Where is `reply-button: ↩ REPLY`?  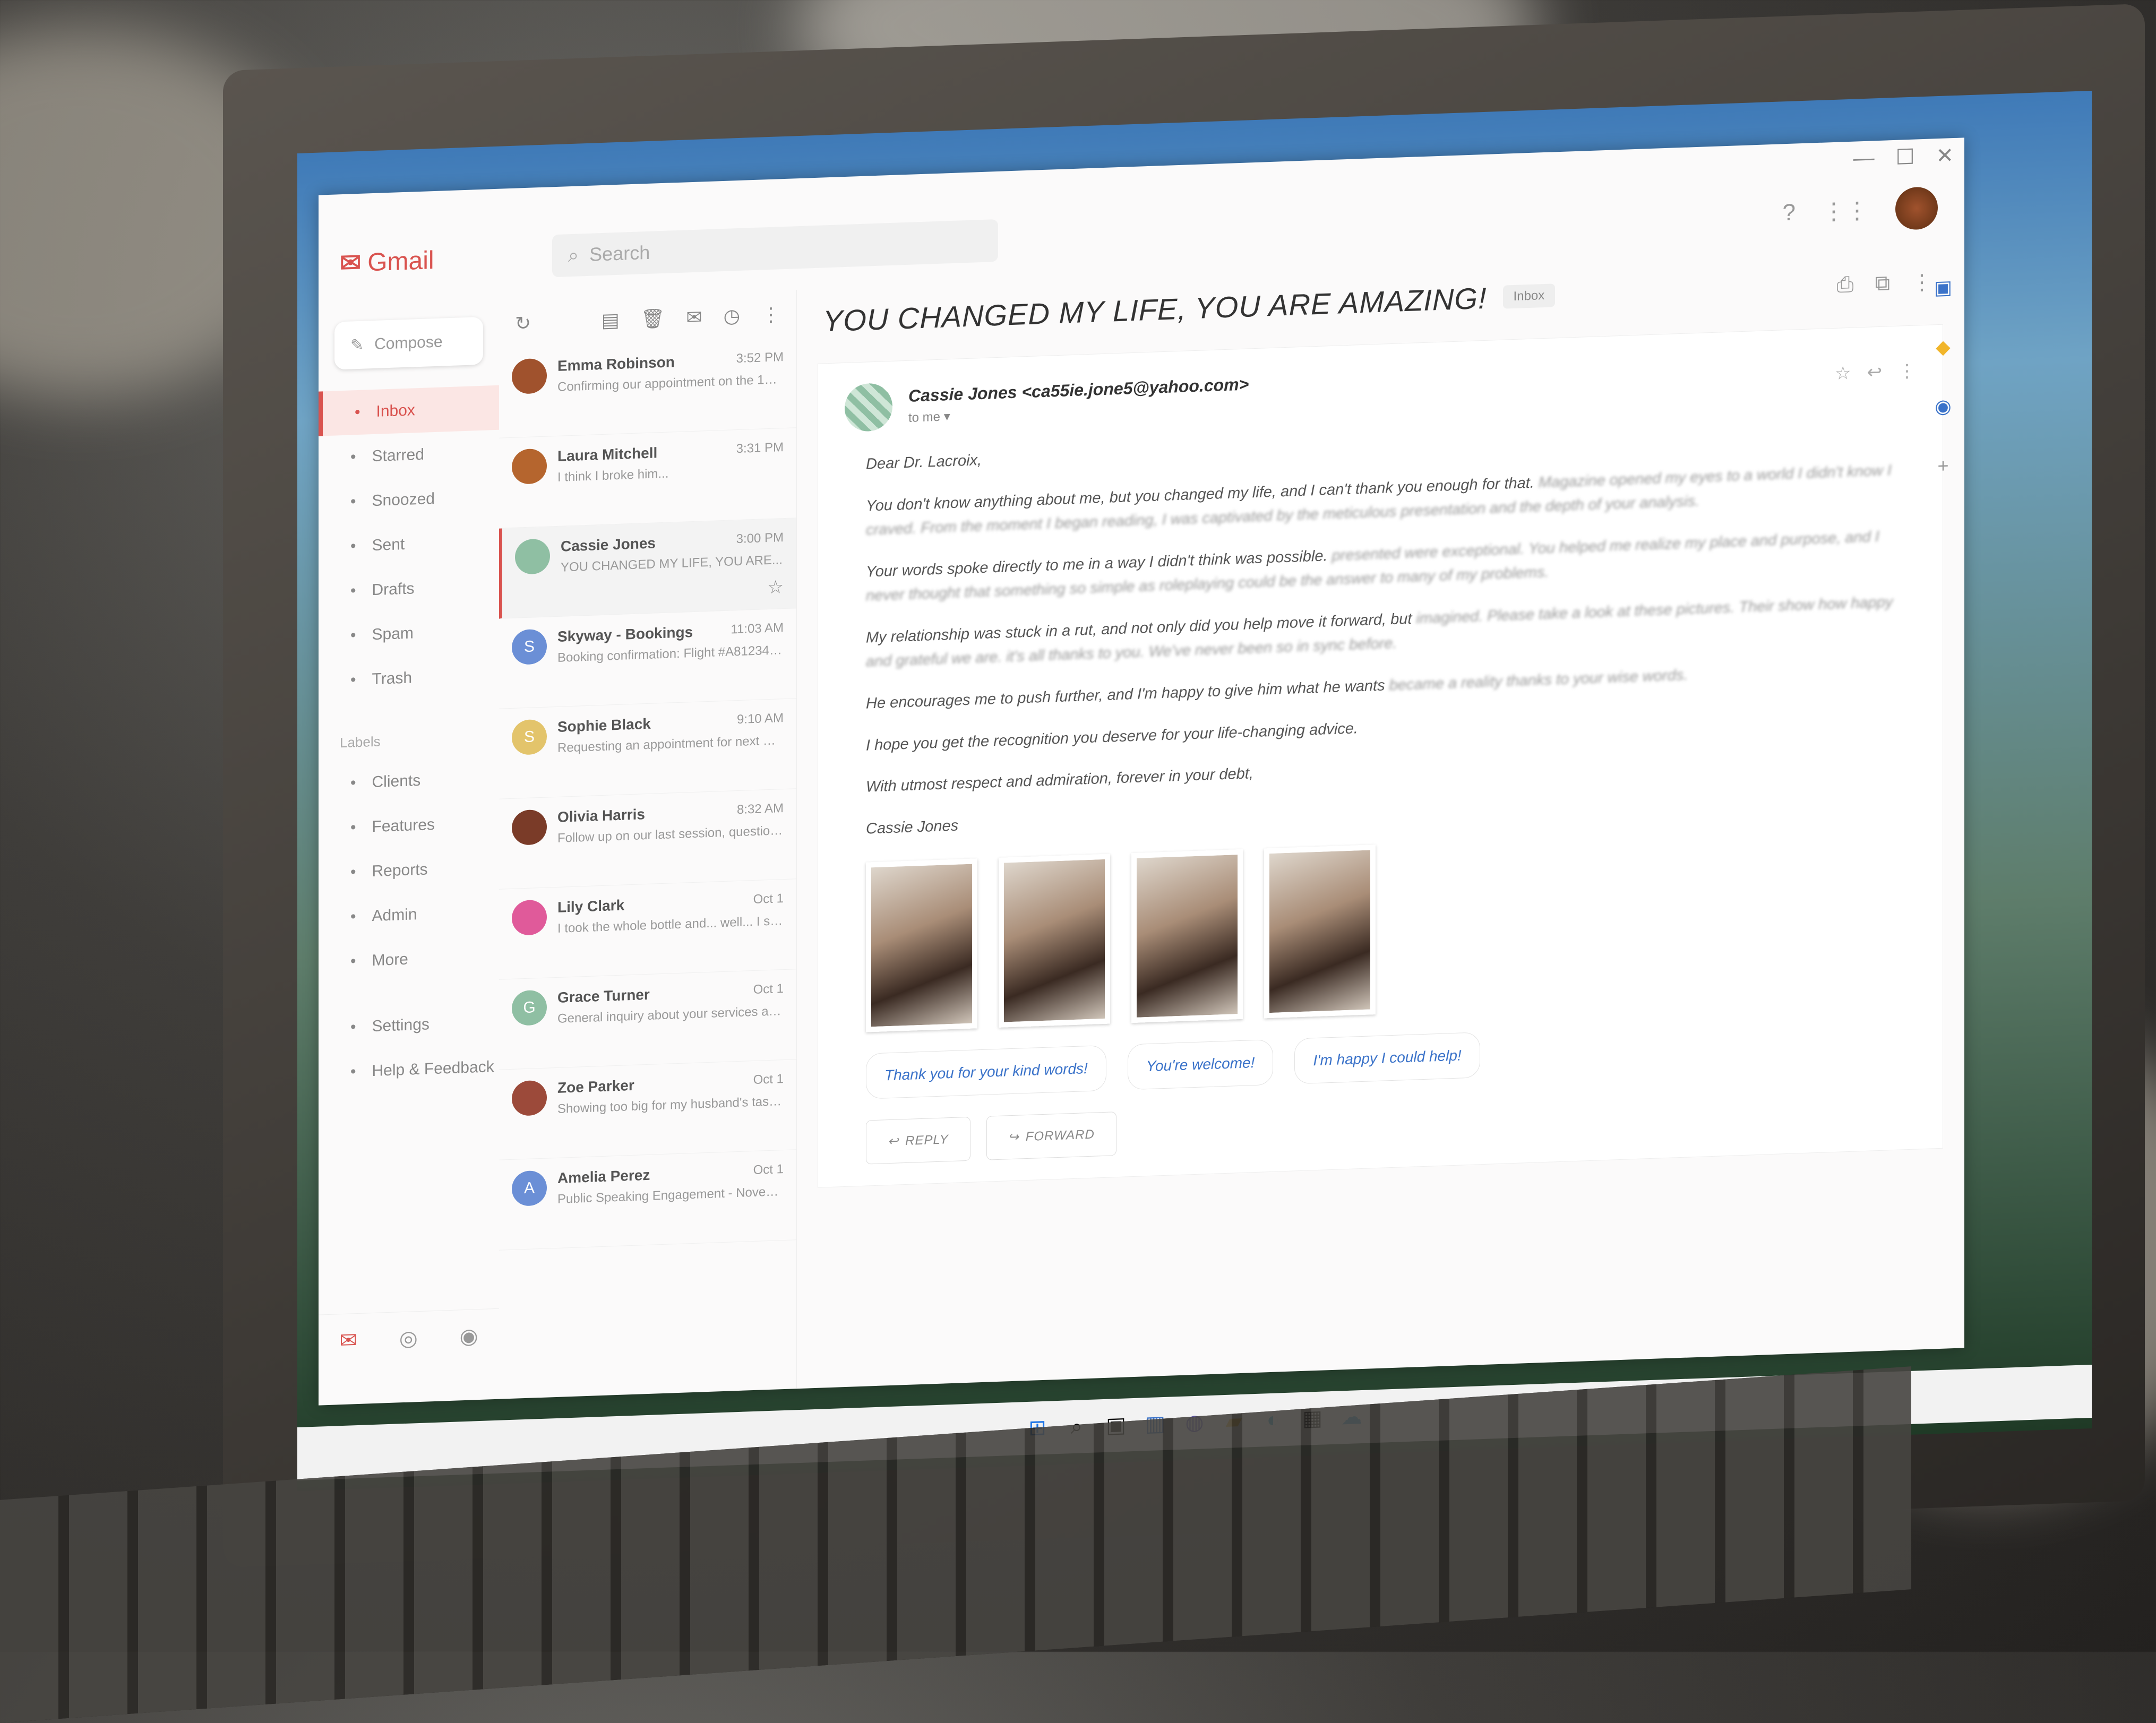 reply-button: ↩ REPLY is located at coordinates (918, 1140).